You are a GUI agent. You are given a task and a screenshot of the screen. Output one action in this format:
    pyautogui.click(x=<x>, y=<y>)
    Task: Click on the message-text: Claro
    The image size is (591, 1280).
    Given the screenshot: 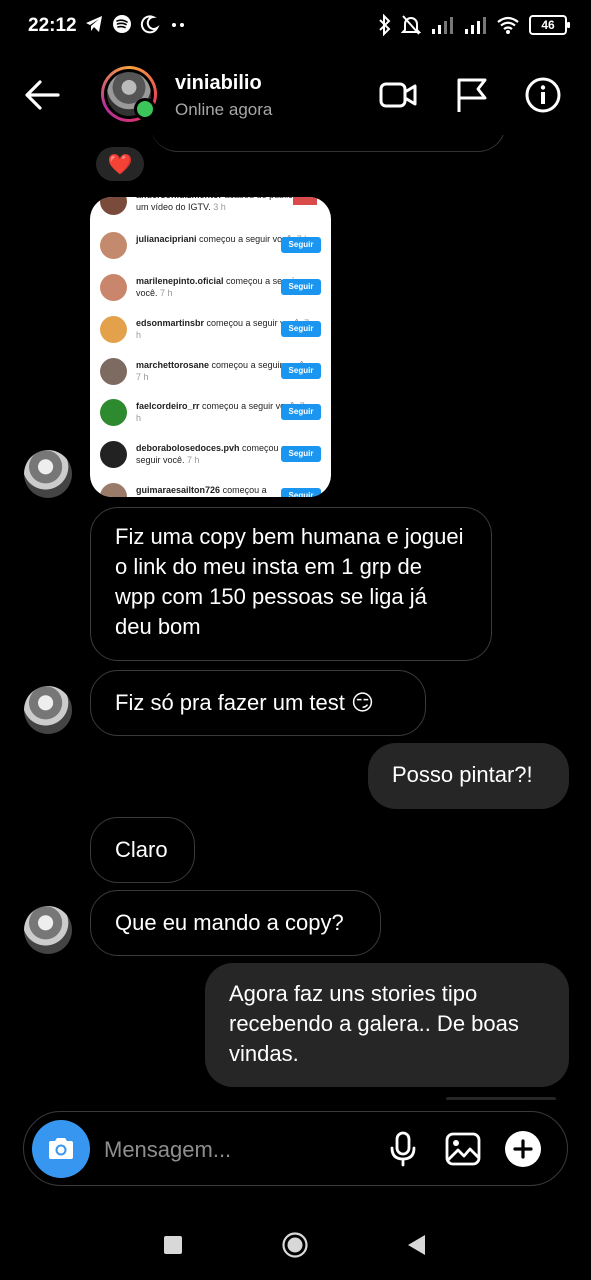 What is the action you would take?
    pyautogui.click(x=141, y=849)
    